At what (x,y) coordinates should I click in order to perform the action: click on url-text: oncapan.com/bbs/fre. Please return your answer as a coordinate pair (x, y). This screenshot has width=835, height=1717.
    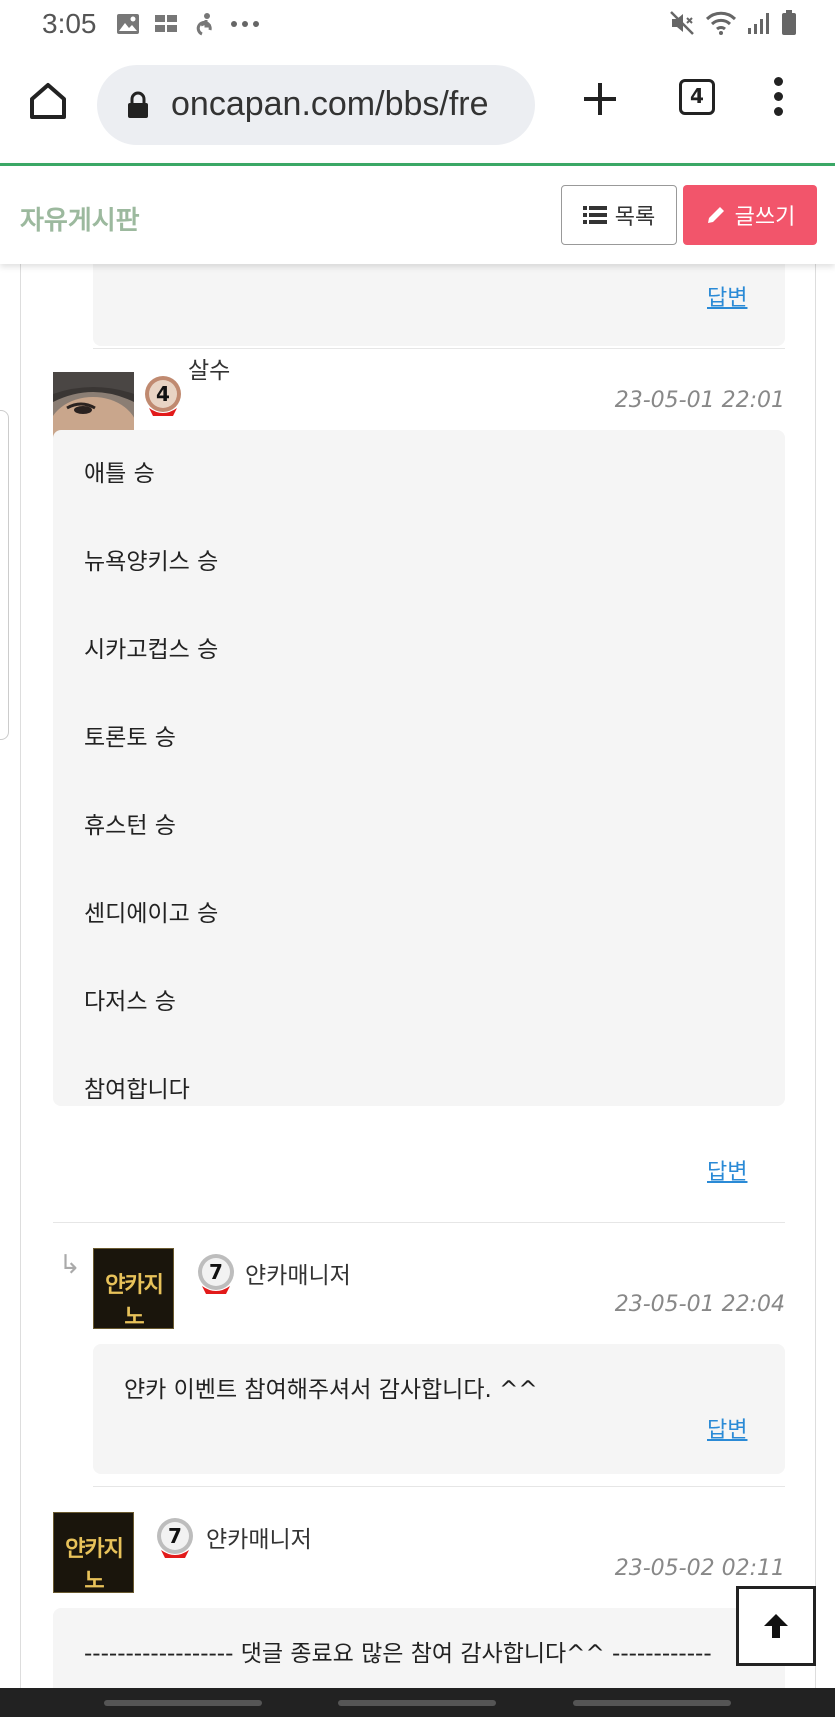
    Looking at the image, I should click on (330, 104).